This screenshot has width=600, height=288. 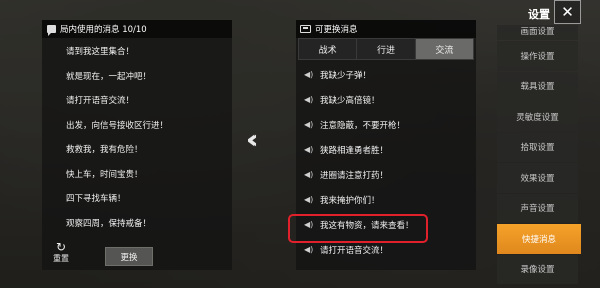 What do you see at coordinates (363, 125) in the screenshot?
I see `option-label: 注意隐蔽，不要开枪！` at bounding box center [363, 125].